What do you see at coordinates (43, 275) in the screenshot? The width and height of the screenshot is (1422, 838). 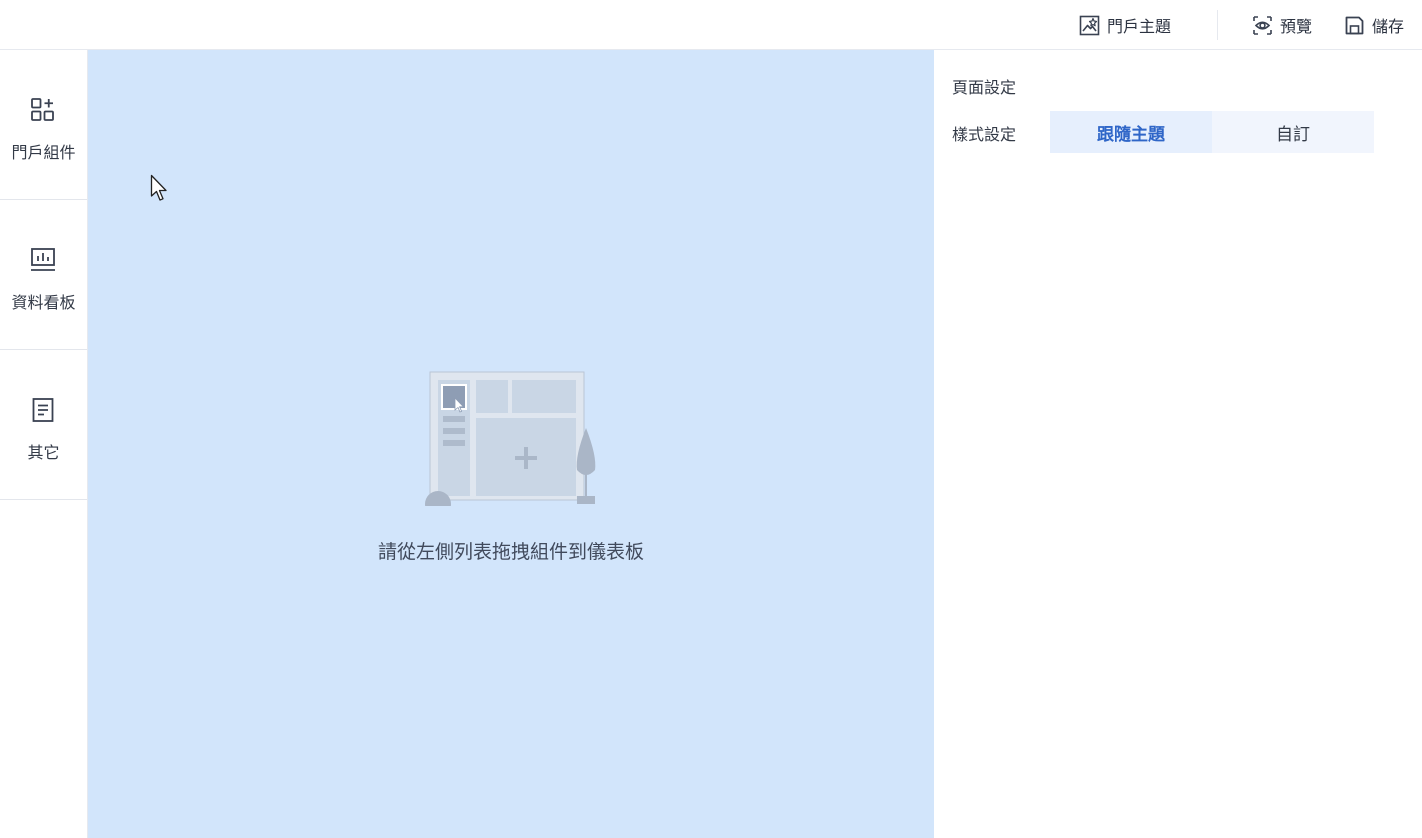 I see `sidebar-item-data-dashboard: 資料看板` at bounding box center [43, 275].